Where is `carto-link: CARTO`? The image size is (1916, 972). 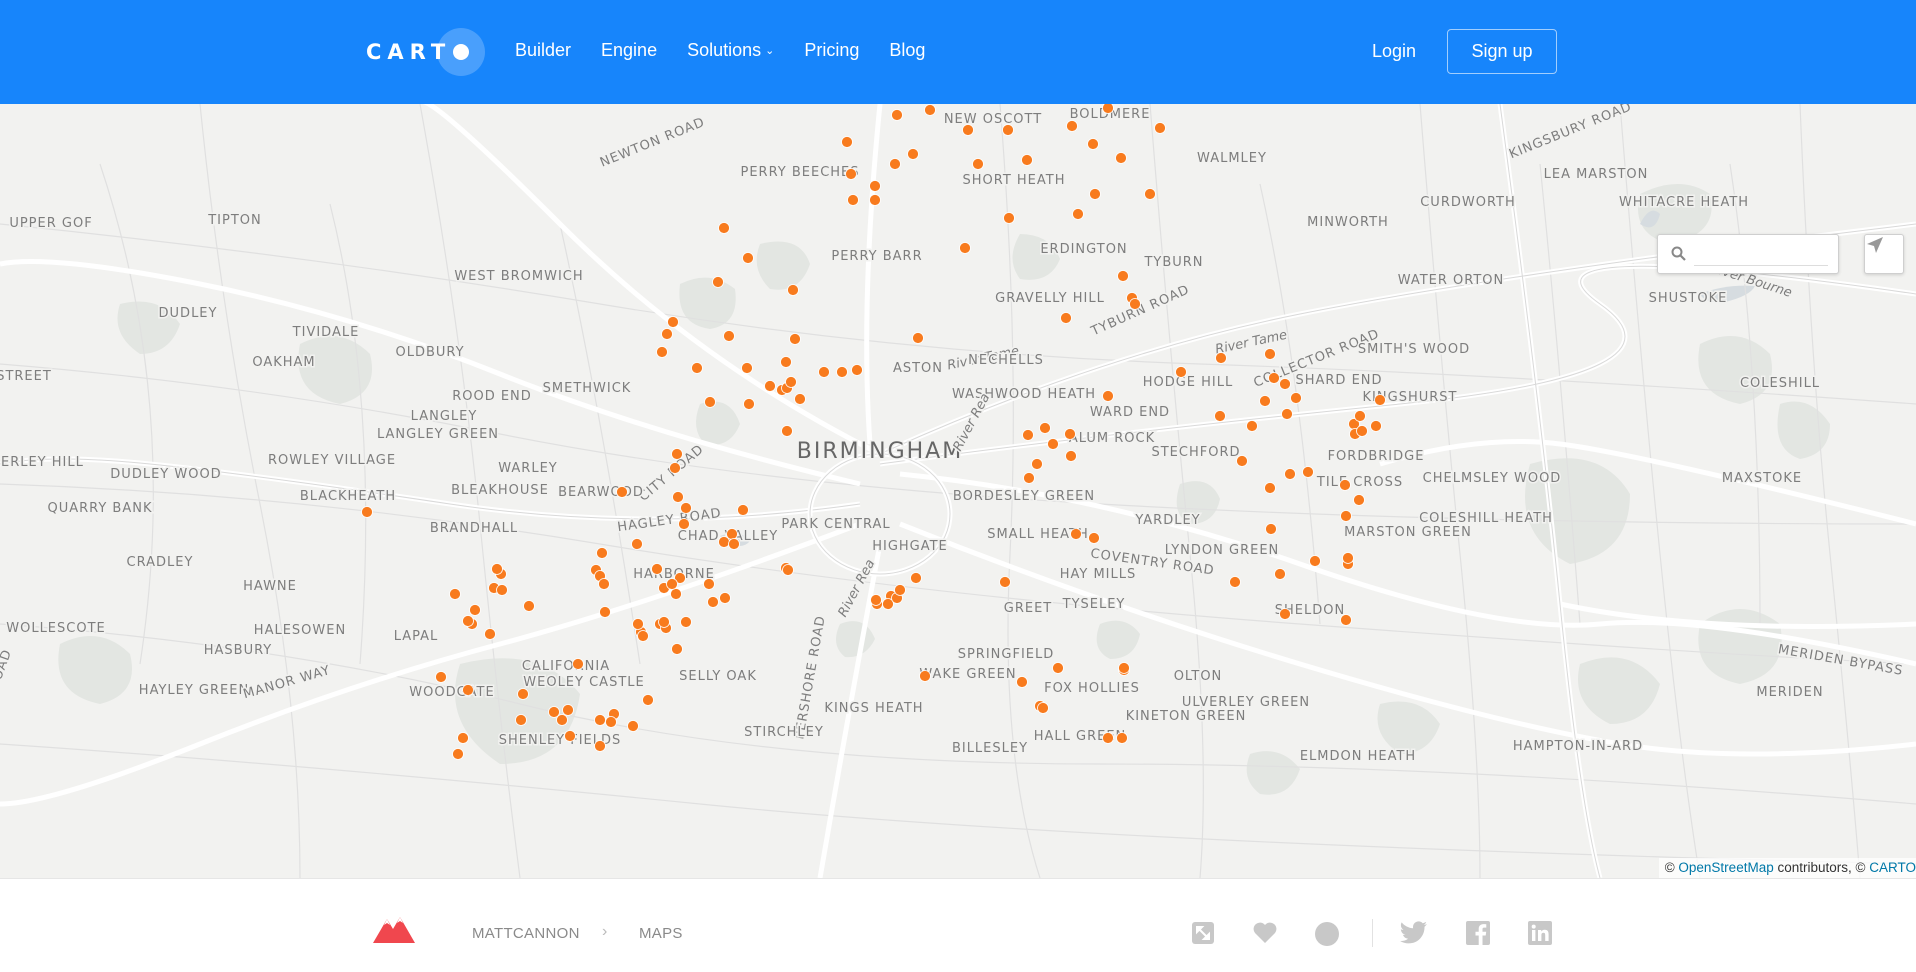
carto-link: CARTO is located at coordinates (1892, 867).